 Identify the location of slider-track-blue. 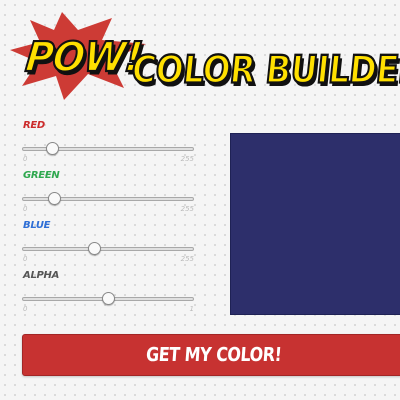
(108, 249).